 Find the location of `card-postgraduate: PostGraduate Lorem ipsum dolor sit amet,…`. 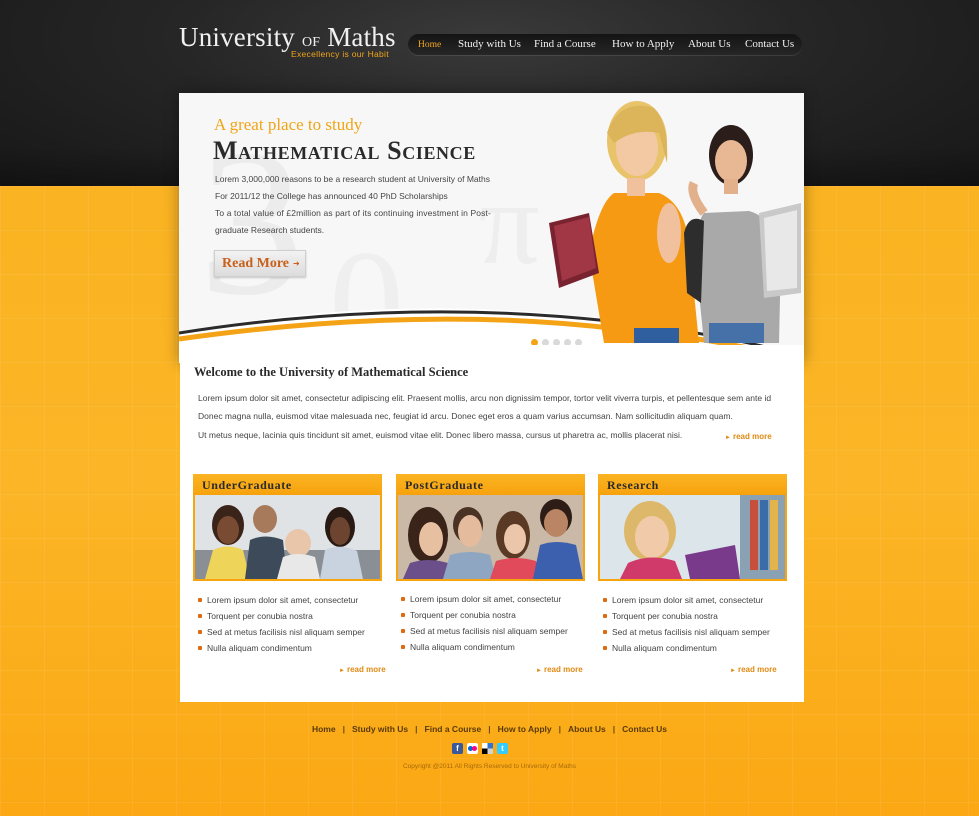

card-postgraduate: PostGraduate Lorem ipsum dolor sit amet,… is located at coordinates (490, 574).